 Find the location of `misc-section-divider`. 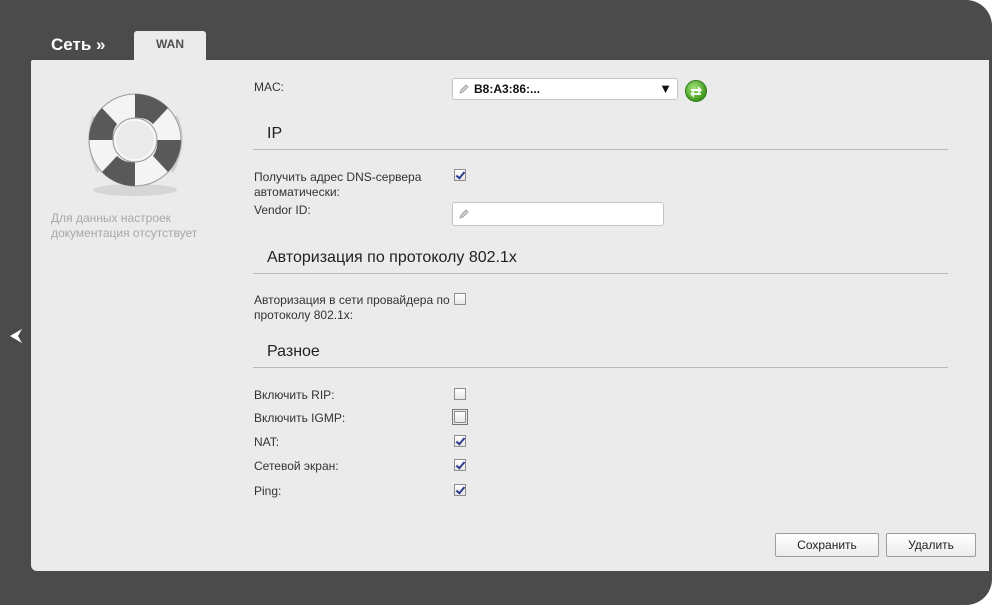

misc-section-divider is located at coordinates (600, 367).